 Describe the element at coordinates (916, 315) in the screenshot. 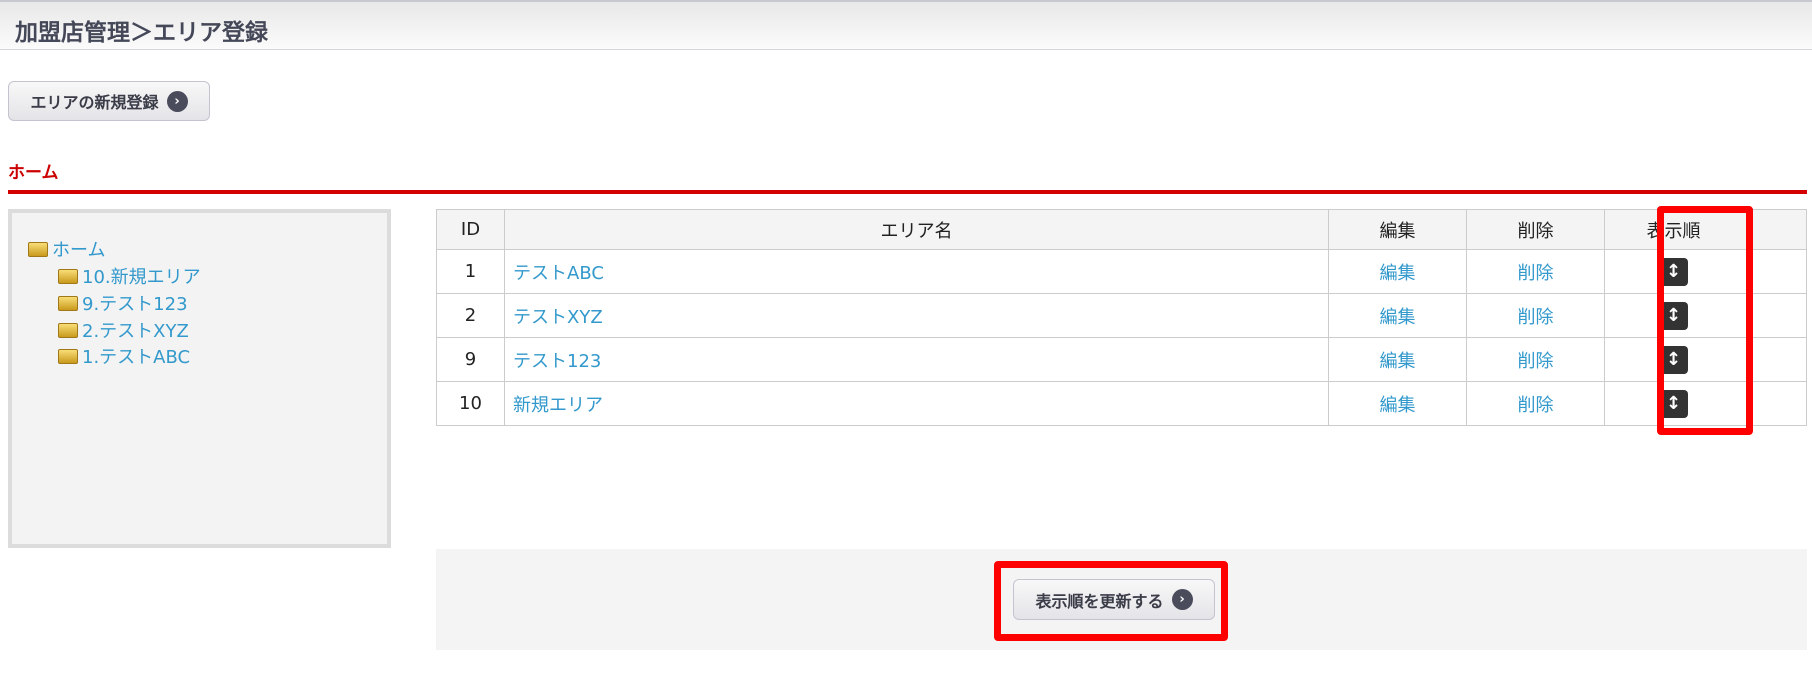

I see `cell-name: テストXYZ` at that location.